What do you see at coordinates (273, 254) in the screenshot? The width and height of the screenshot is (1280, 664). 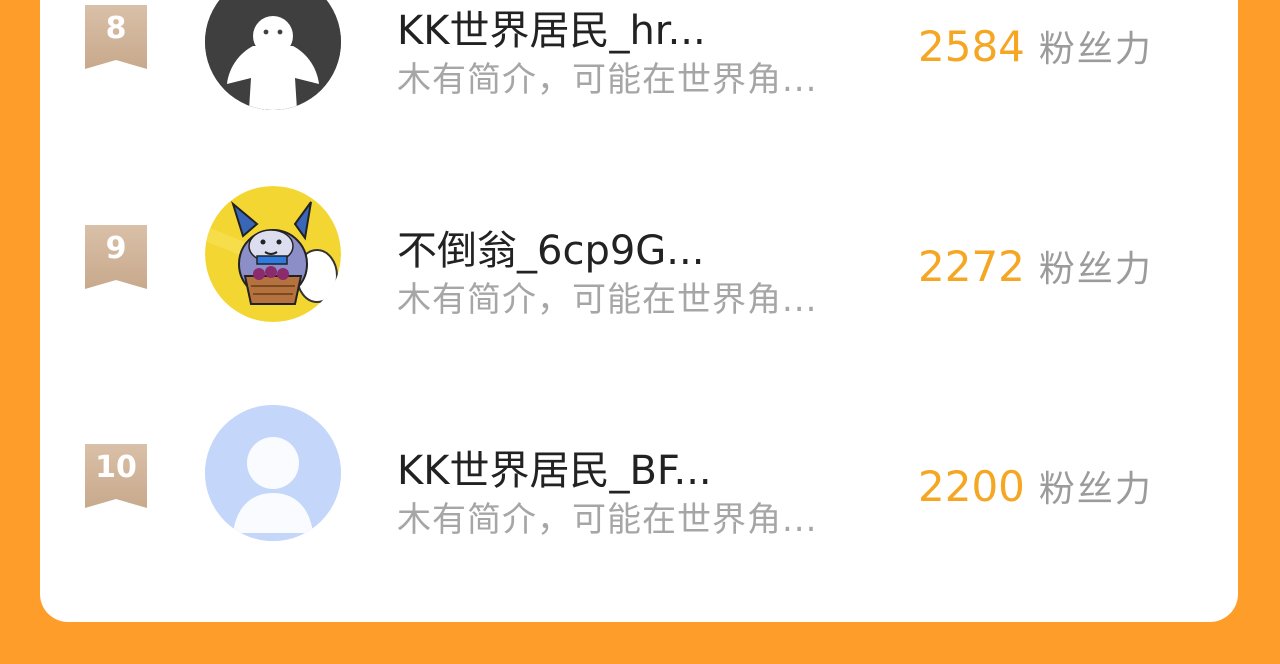 I see `cartoon-creature-avatar-icon` at bounding box center [273, 254].